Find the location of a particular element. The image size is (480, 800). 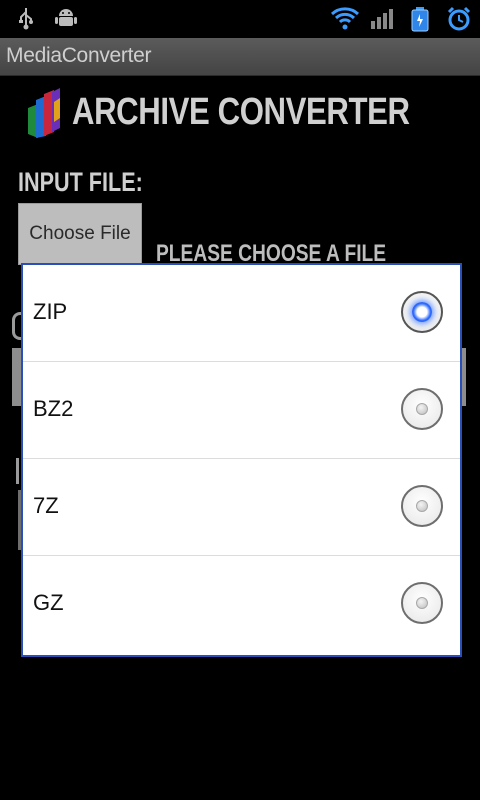

option-bz2: BZ2 is located at coordinates (241, 410).